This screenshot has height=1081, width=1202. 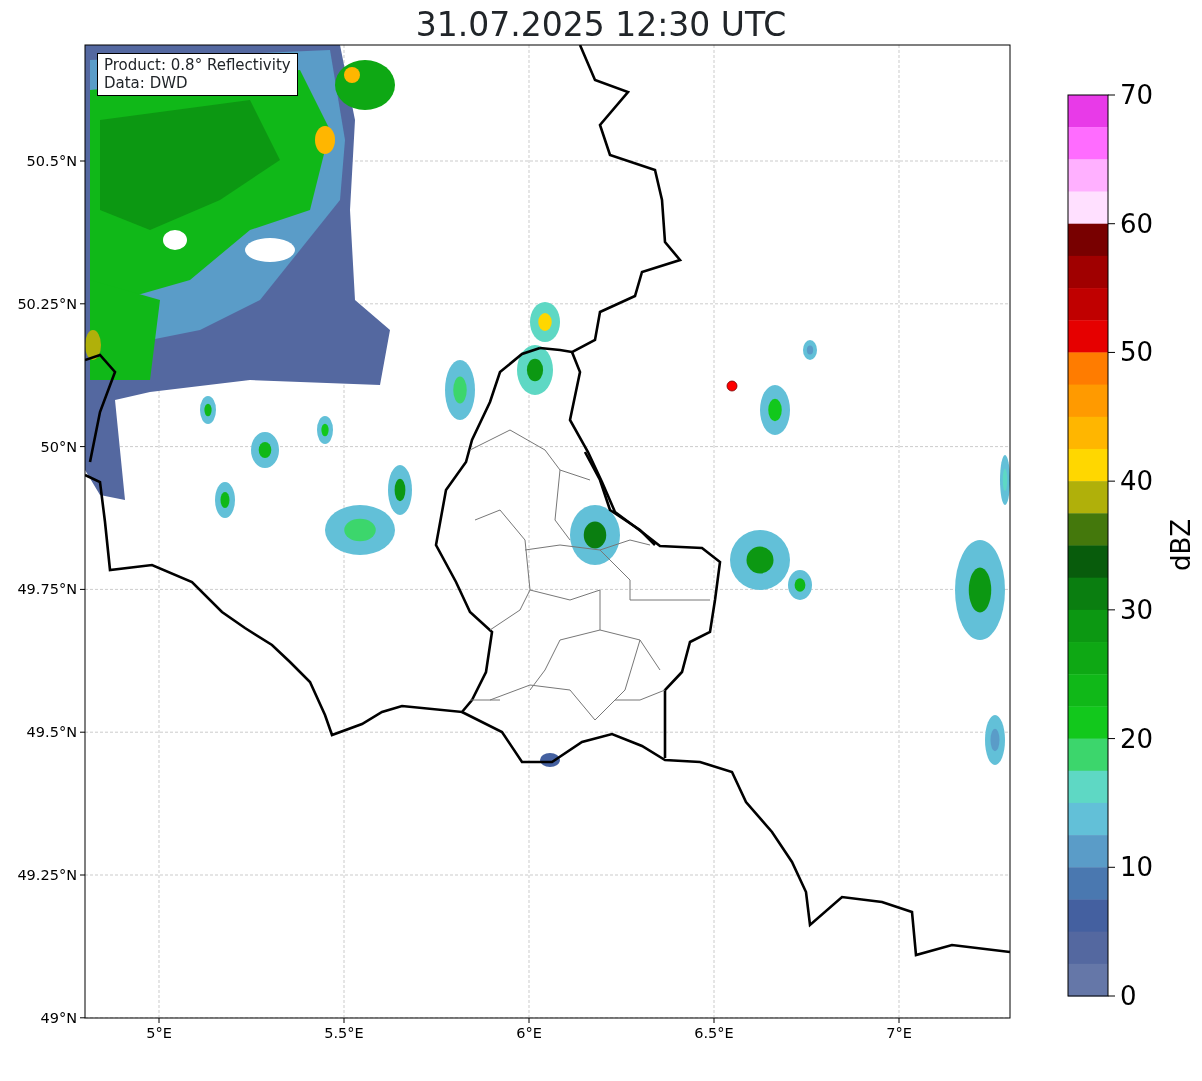 What do you see at coordinates (58, 1017) in the screenshot?
I see `latitude-label: 49°N` at bounding box center [58, 1017].